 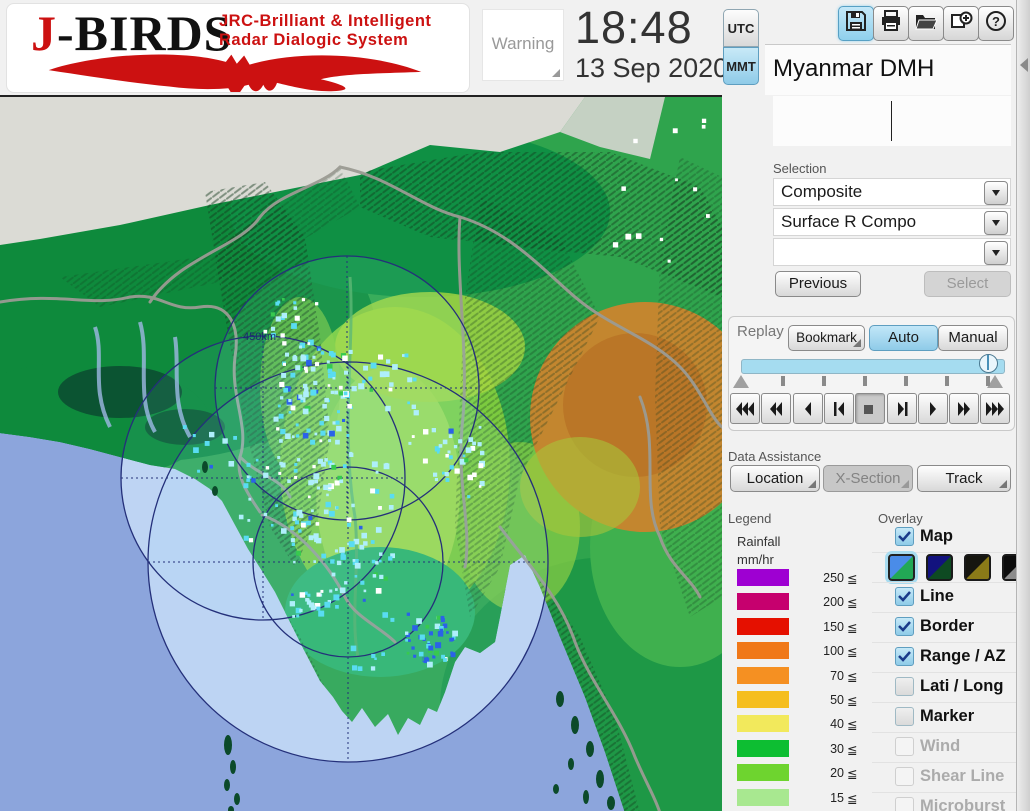 What do you see at coordinates (926, 23) in the screenshot?
I see `open-folder-button` at bounding box center [926, 23].